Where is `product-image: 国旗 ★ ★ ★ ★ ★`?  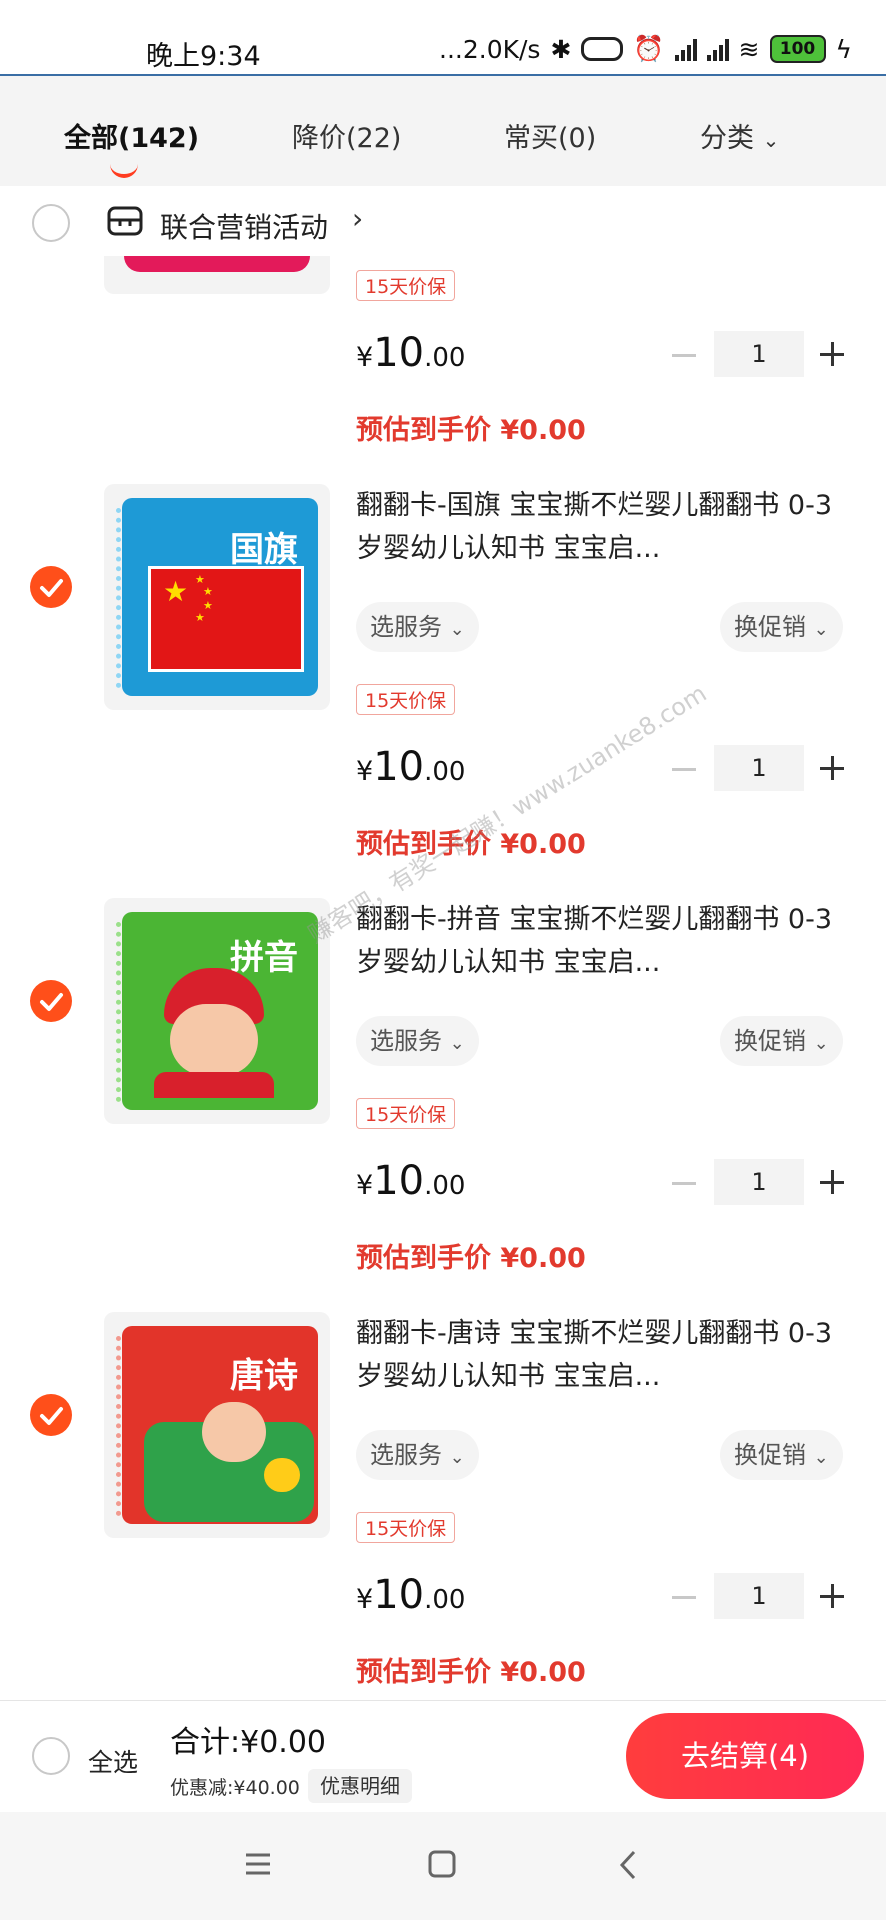
product-image: 国旗 ★ ★ ★ ★ ★ is located at coordinates (217, 597).